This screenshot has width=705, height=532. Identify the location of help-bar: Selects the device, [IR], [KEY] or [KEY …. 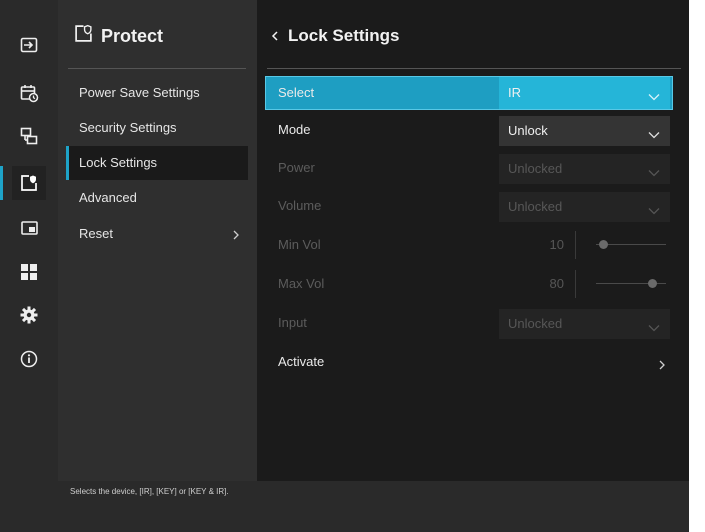
(373, 506).